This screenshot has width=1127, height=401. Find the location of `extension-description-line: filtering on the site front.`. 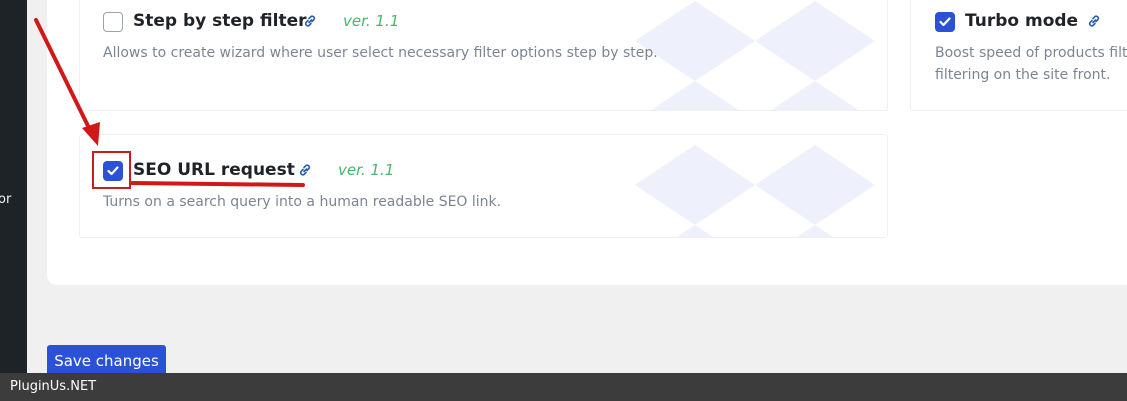

extension-description-line: filtering on the site front. is located at coordinates (1023, 75).